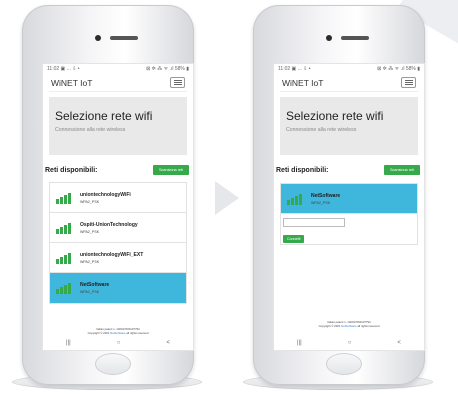 The image size is (458, 394). What do you see at coordinates (294, 239) in the screenshot?
I see `connect-button: Connetti` at bounding box center [294, 239].